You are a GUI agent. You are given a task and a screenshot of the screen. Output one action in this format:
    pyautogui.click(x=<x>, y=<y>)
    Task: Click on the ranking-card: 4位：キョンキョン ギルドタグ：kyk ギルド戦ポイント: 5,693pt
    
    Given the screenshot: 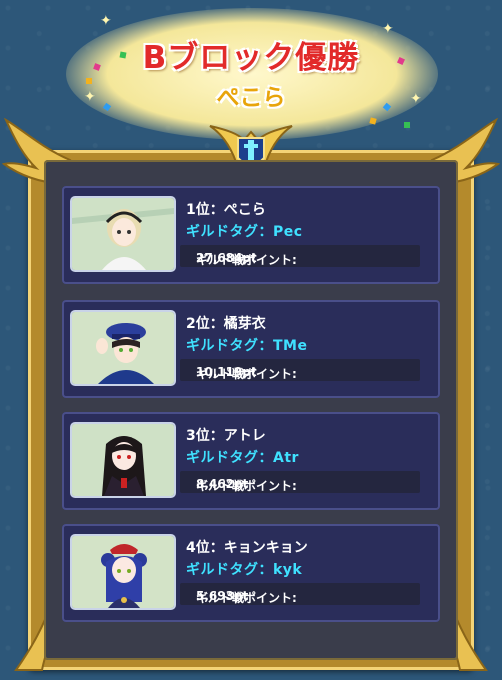 What is the action you would take?
    pyautogui.click(x=251, y=573)
    